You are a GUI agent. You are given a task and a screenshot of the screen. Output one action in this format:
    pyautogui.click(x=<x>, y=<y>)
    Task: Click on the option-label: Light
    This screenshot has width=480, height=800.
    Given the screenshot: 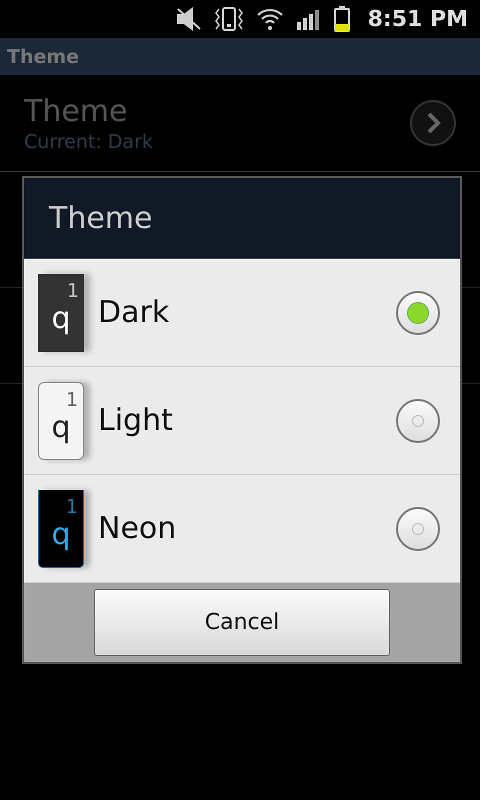 What is the action you would take?
    pyautogui.click(x=136, y=420)
    